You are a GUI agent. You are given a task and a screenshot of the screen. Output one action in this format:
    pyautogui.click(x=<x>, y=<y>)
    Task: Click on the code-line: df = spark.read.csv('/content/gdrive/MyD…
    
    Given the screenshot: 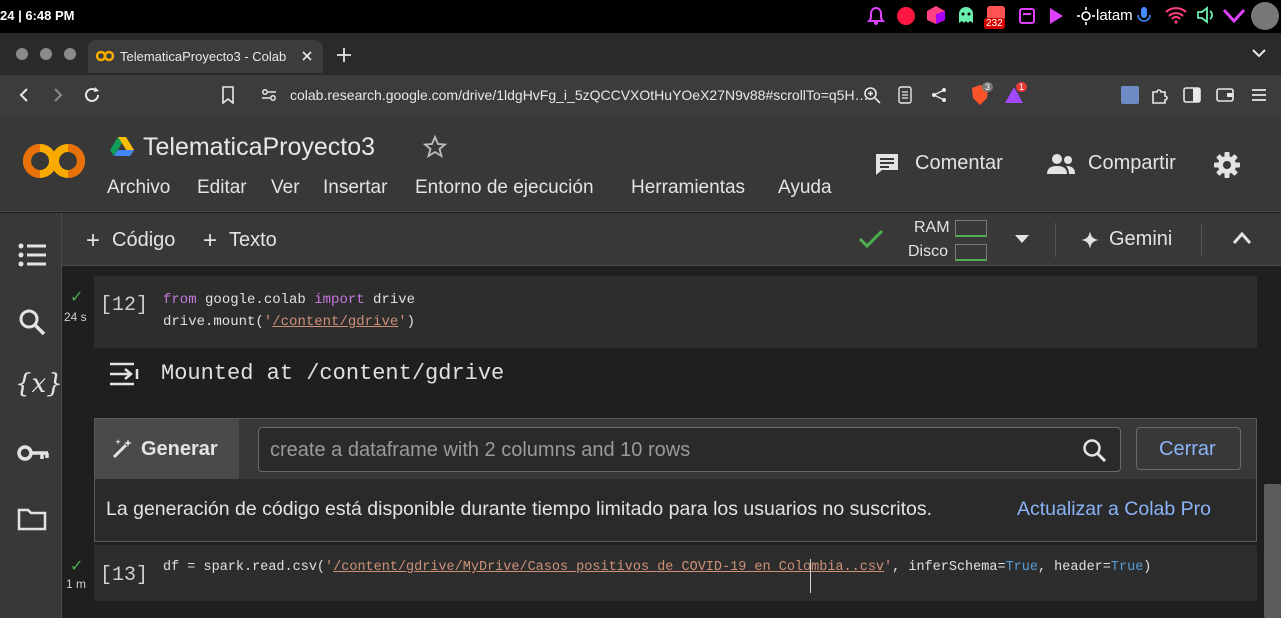 What is the action you would take?
    pyautogui.click(x=657, y=567)
    